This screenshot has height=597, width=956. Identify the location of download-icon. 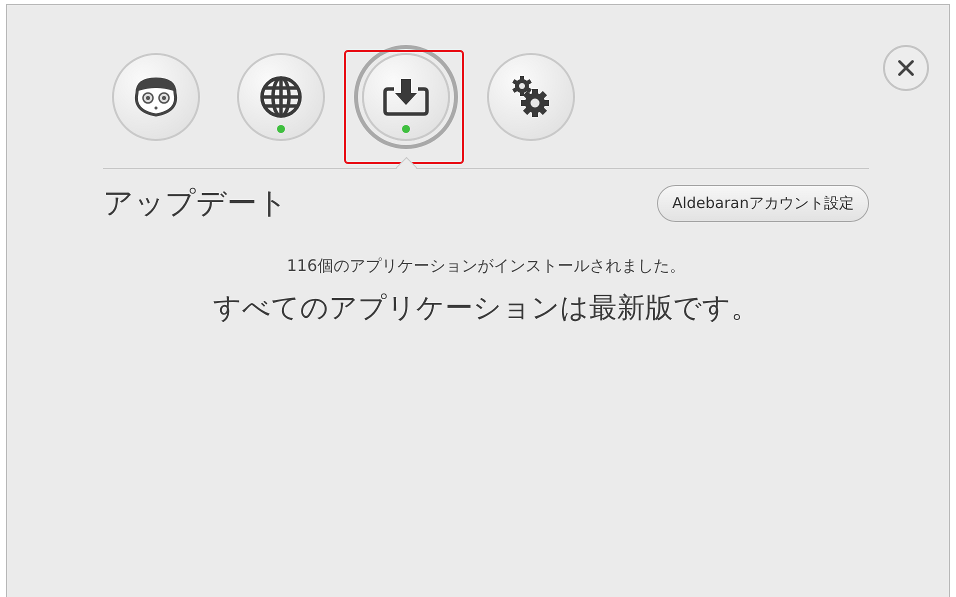
(406, 97).